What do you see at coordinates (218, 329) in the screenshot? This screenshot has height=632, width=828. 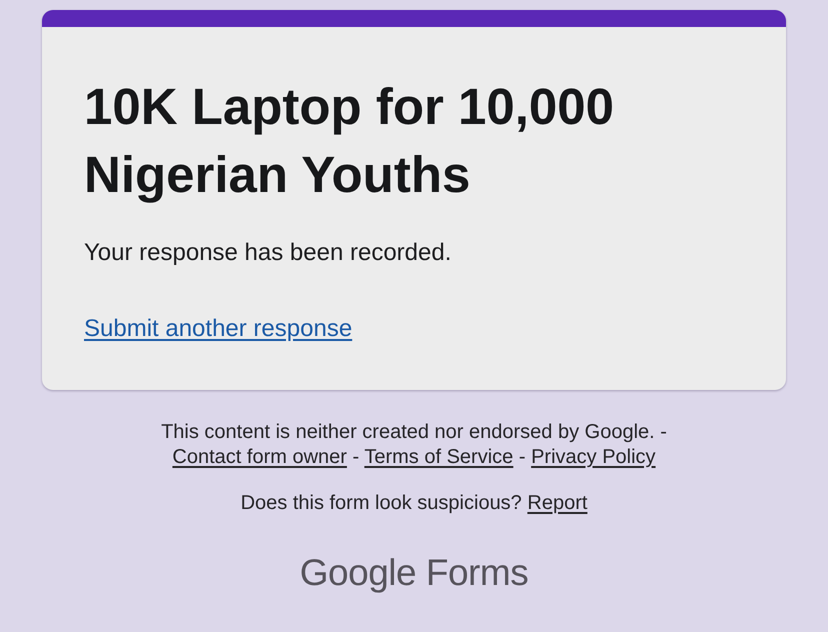 I see `submit-another-link: Submit another response` at bounding box center [218, 329].